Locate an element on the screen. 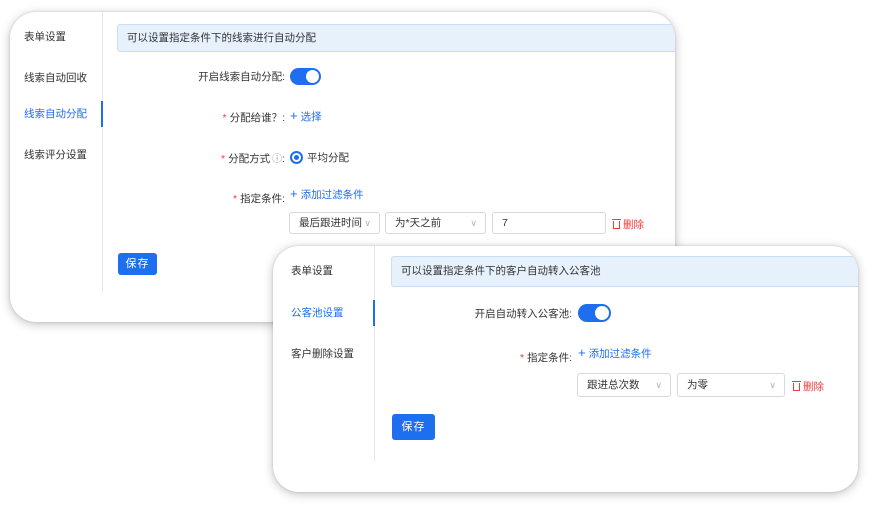  filter-value-input: 7 is located at coordinates (549, 223).